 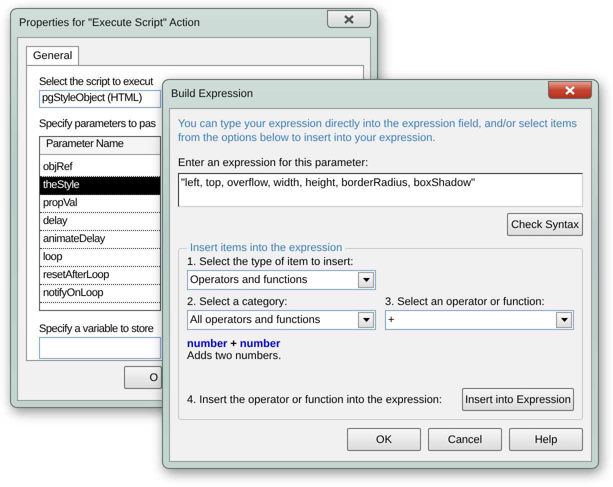 I want to click on insert-button: Insert into Expression, so click(x=518, y=399).